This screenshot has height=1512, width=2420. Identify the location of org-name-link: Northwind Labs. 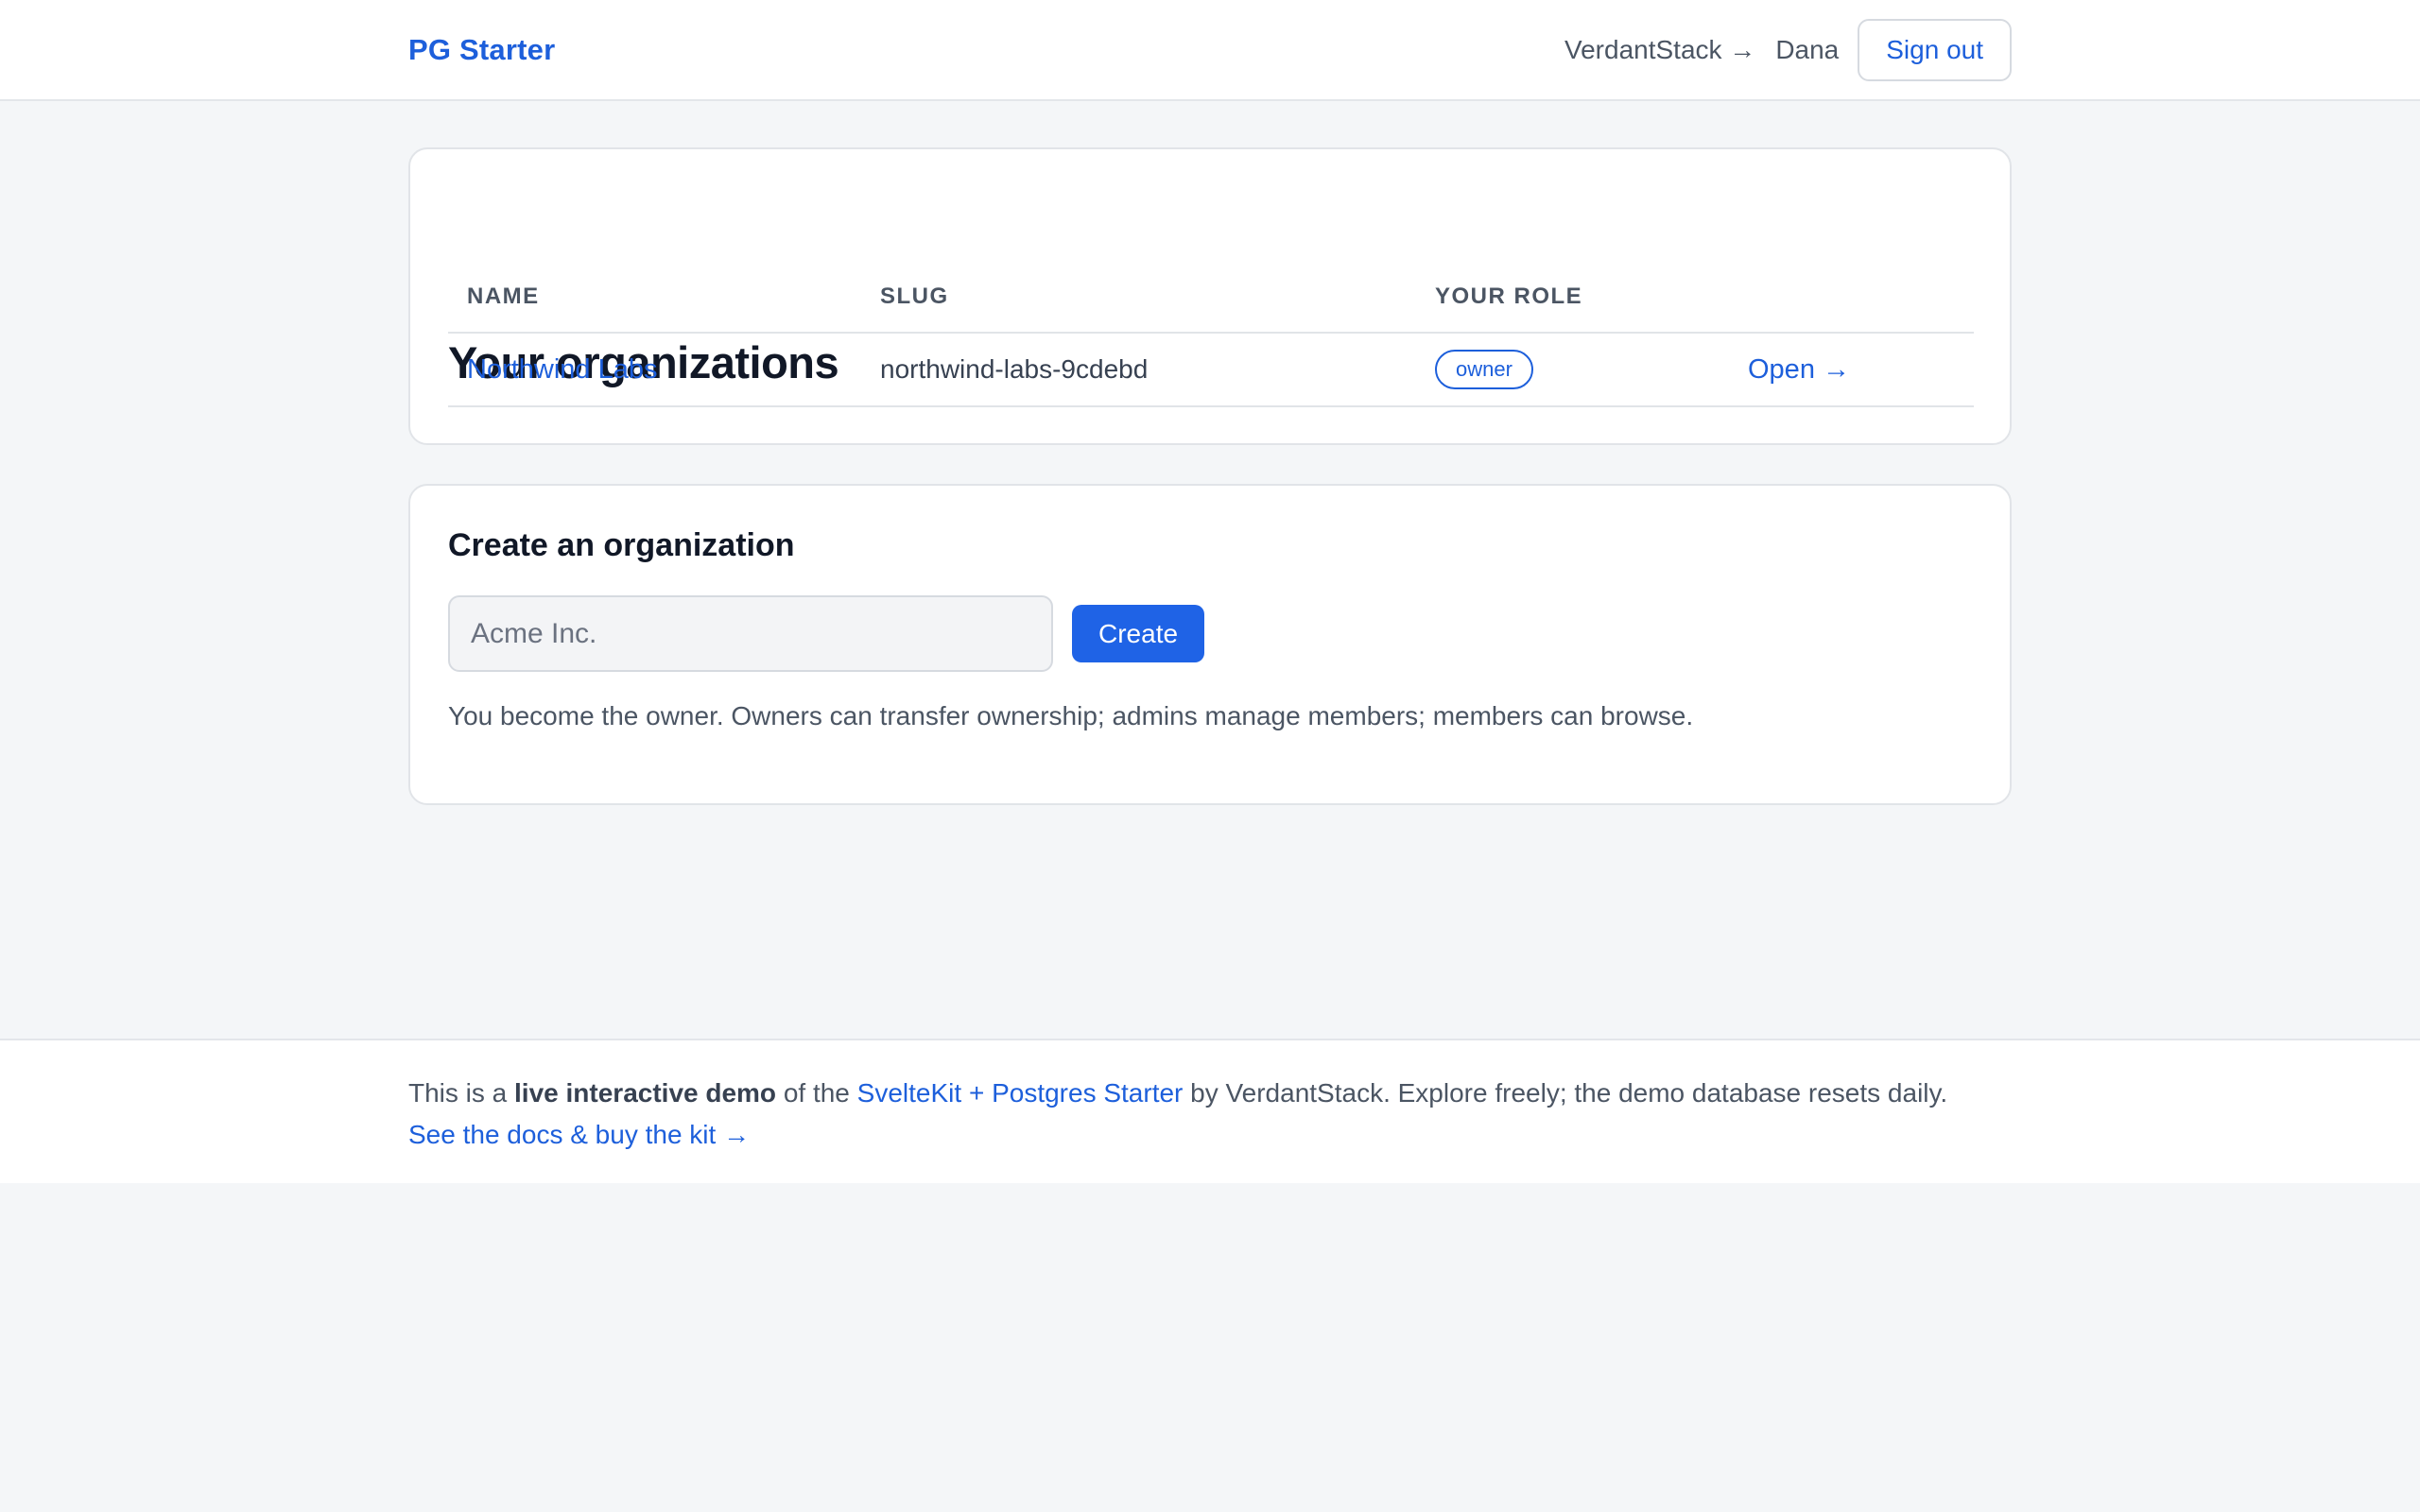
(562, 369).